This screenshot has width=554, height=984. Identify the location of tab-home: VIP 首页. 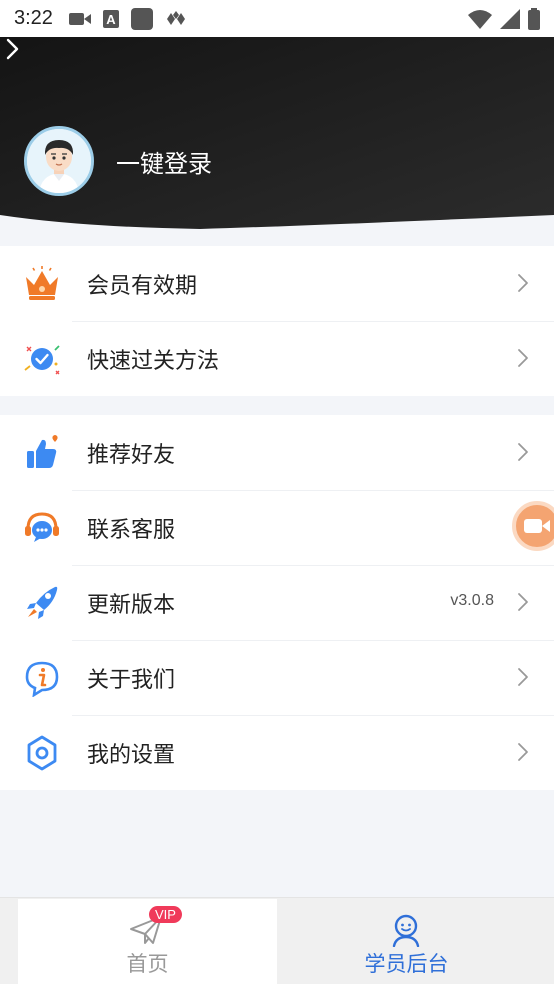
(147, 941).